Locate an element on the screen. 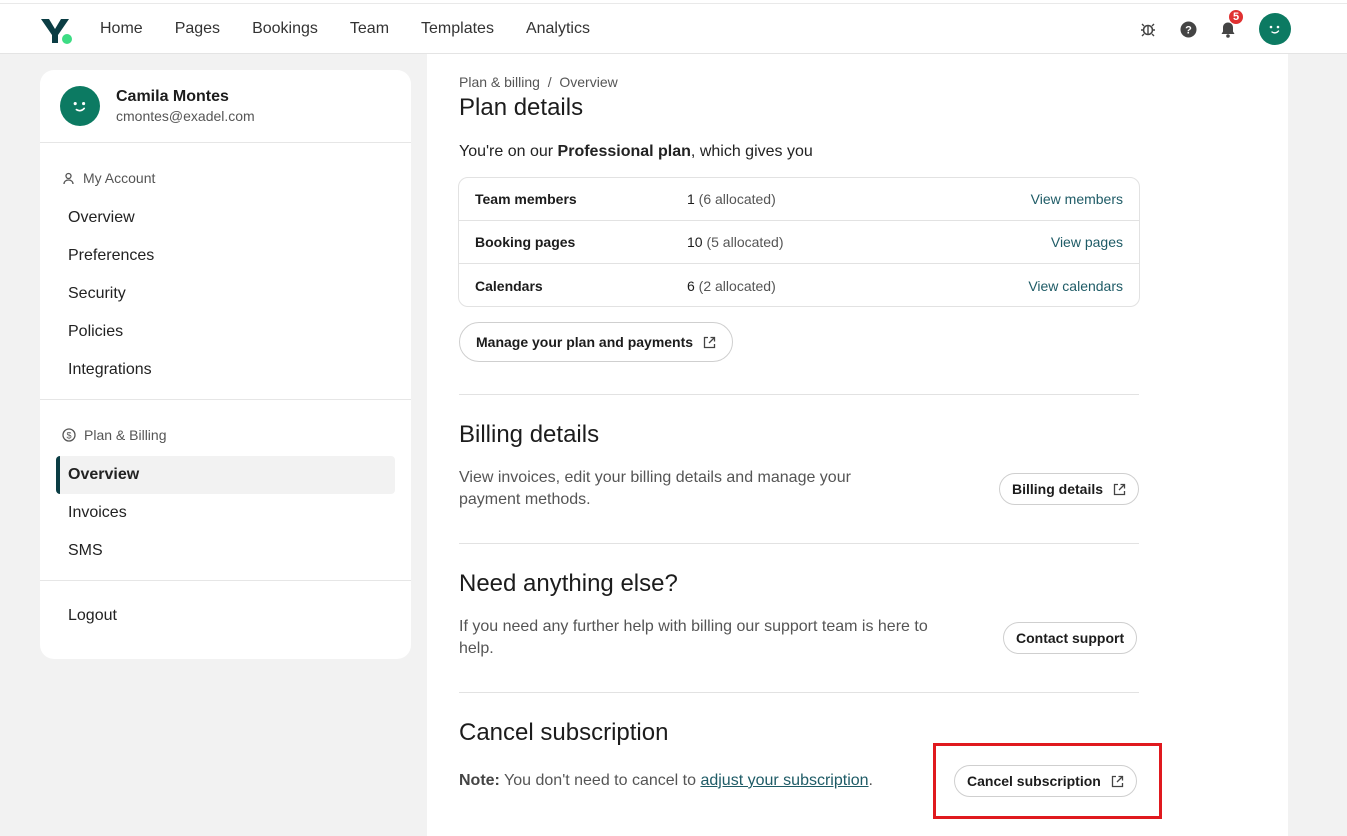  sidebar-item-invoices: Invoices is located at coordinates (225, 513).